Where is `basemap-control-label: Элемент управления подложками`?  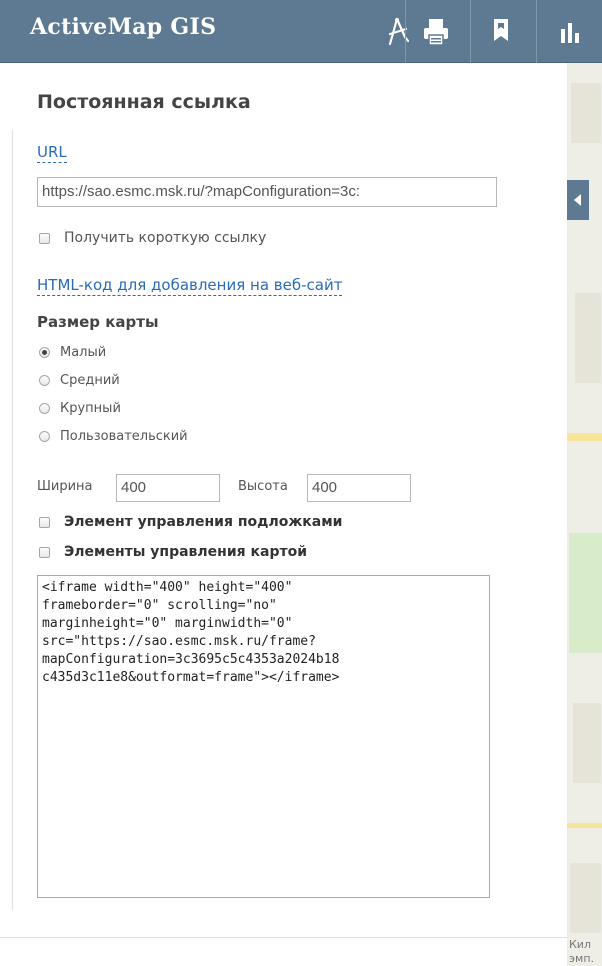 basemap-control-label: Элемент управления подложками is located at coordinates (203, 522).